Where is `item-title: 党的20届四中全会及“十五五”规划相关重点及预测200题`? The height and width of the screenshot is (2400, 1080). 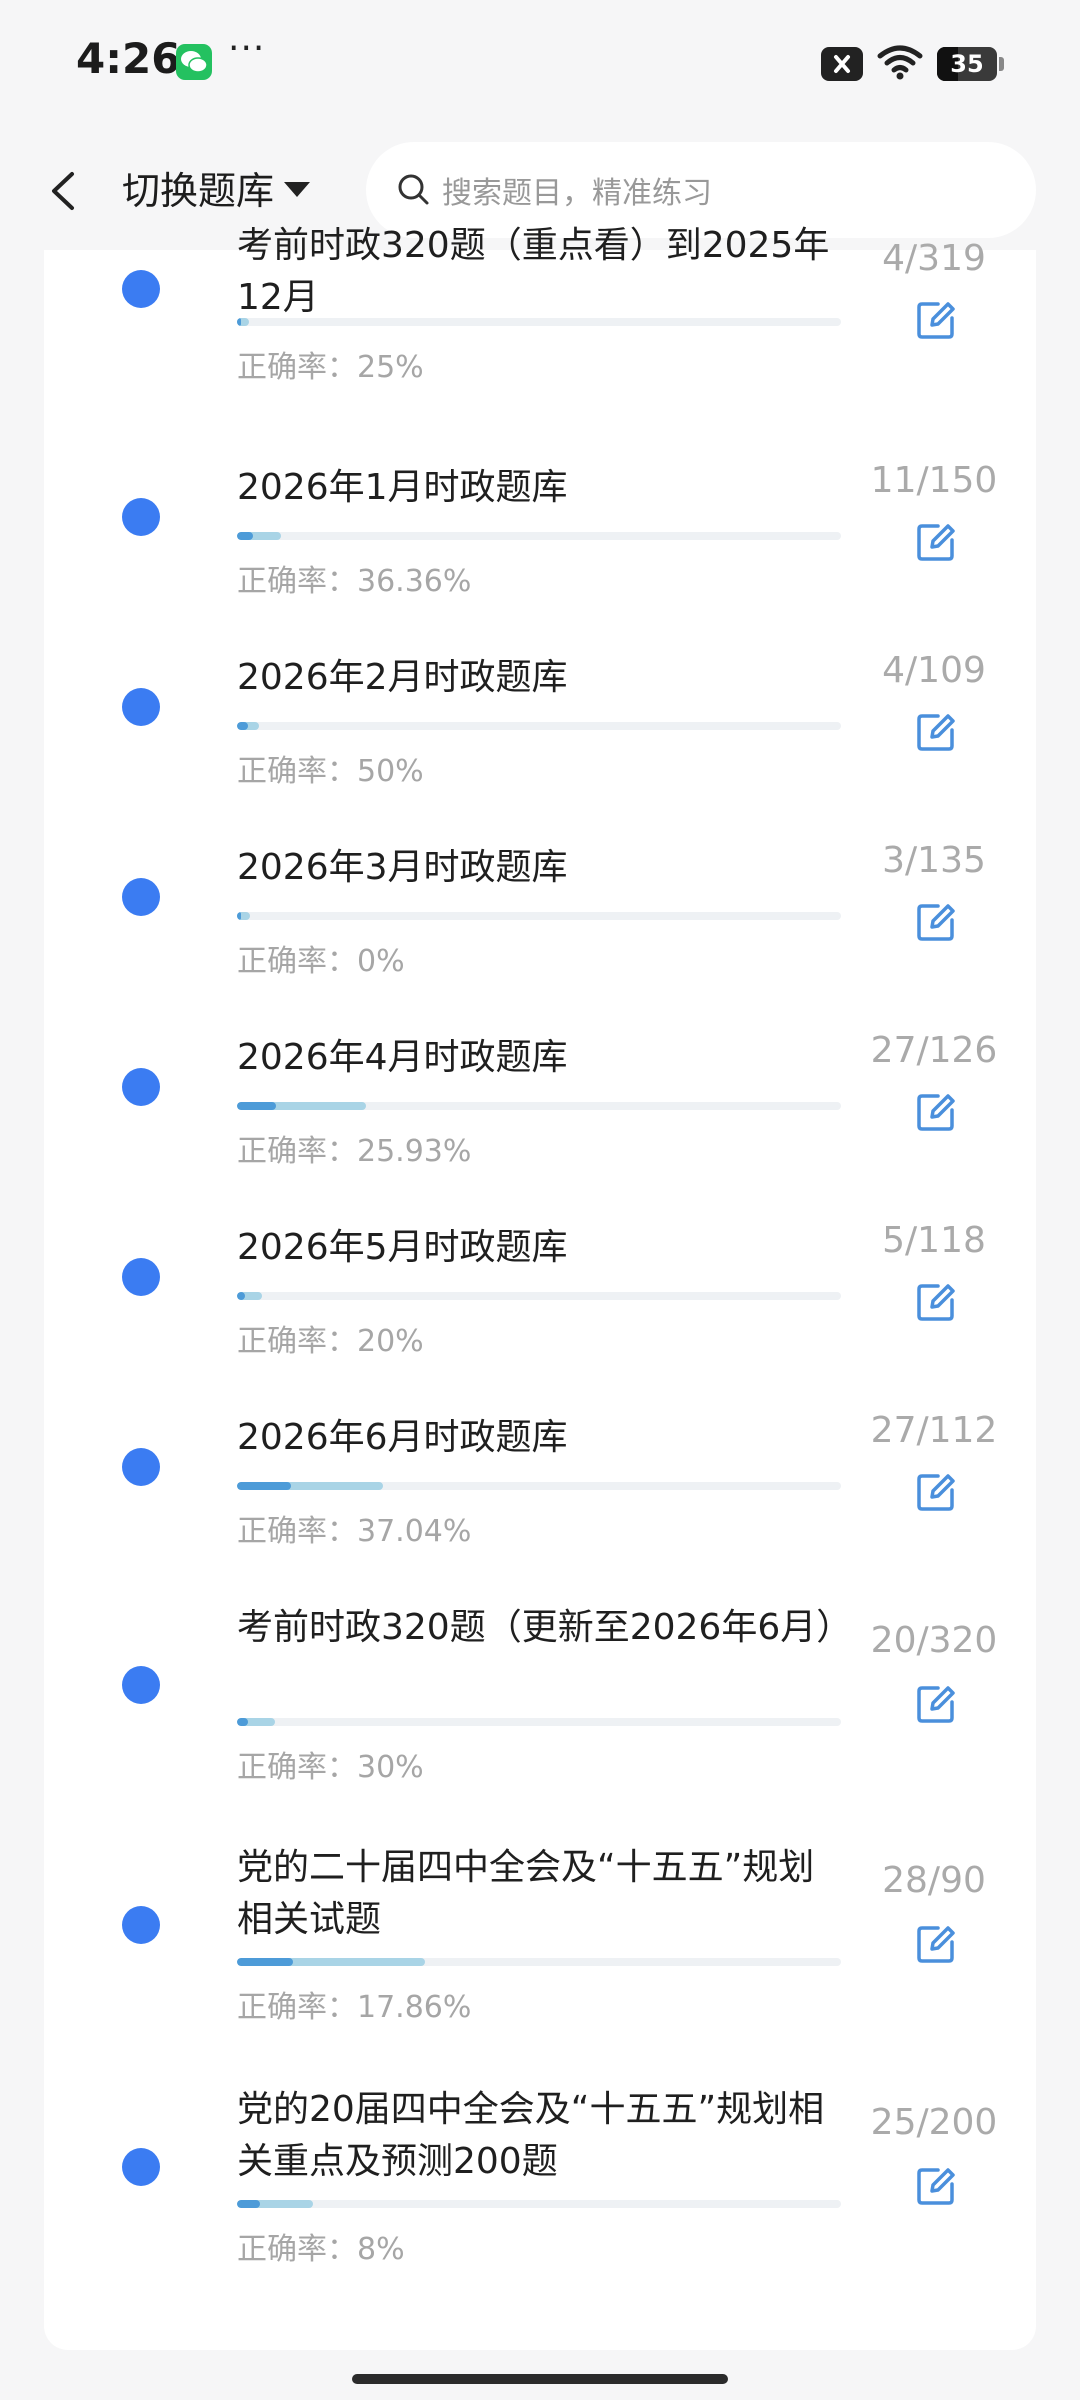 item-title: 党的20届四中全会及“十五五”规划相关重点及预测200题 is located at coordinates (531, 2135).